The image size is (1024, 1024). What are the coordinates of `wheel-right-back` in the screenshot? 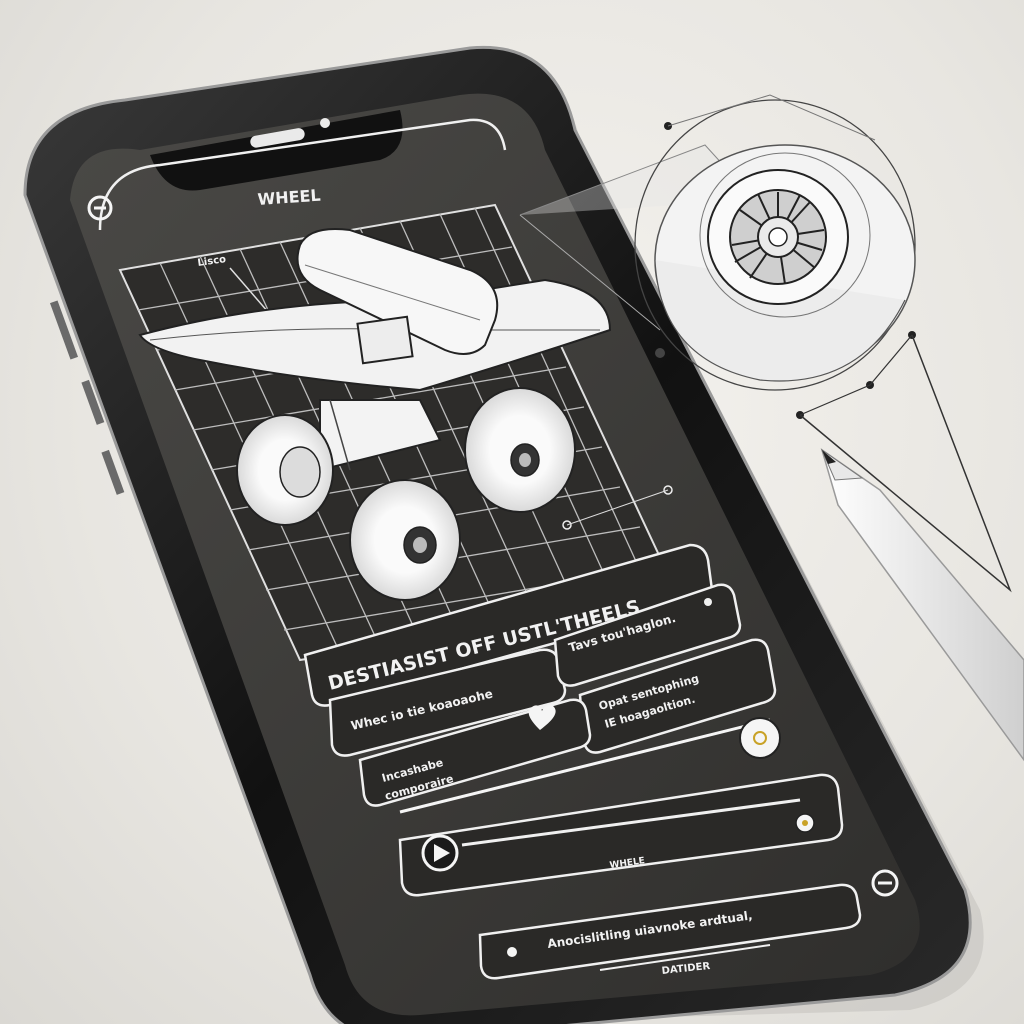 It's located at (520, 450).